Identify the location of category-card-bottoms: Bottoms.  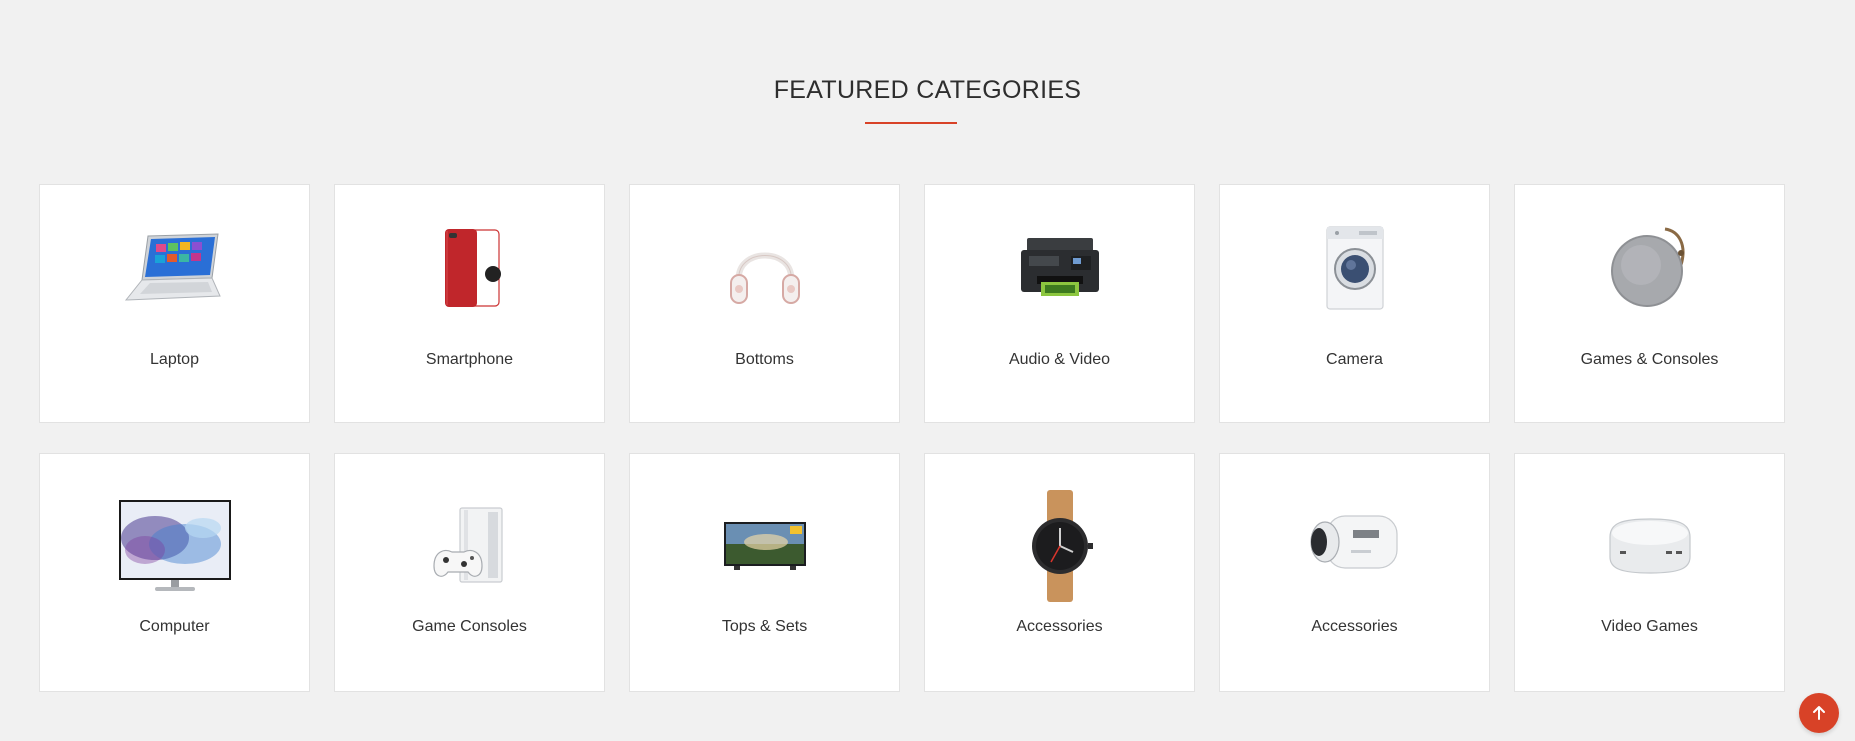
(764, 303).